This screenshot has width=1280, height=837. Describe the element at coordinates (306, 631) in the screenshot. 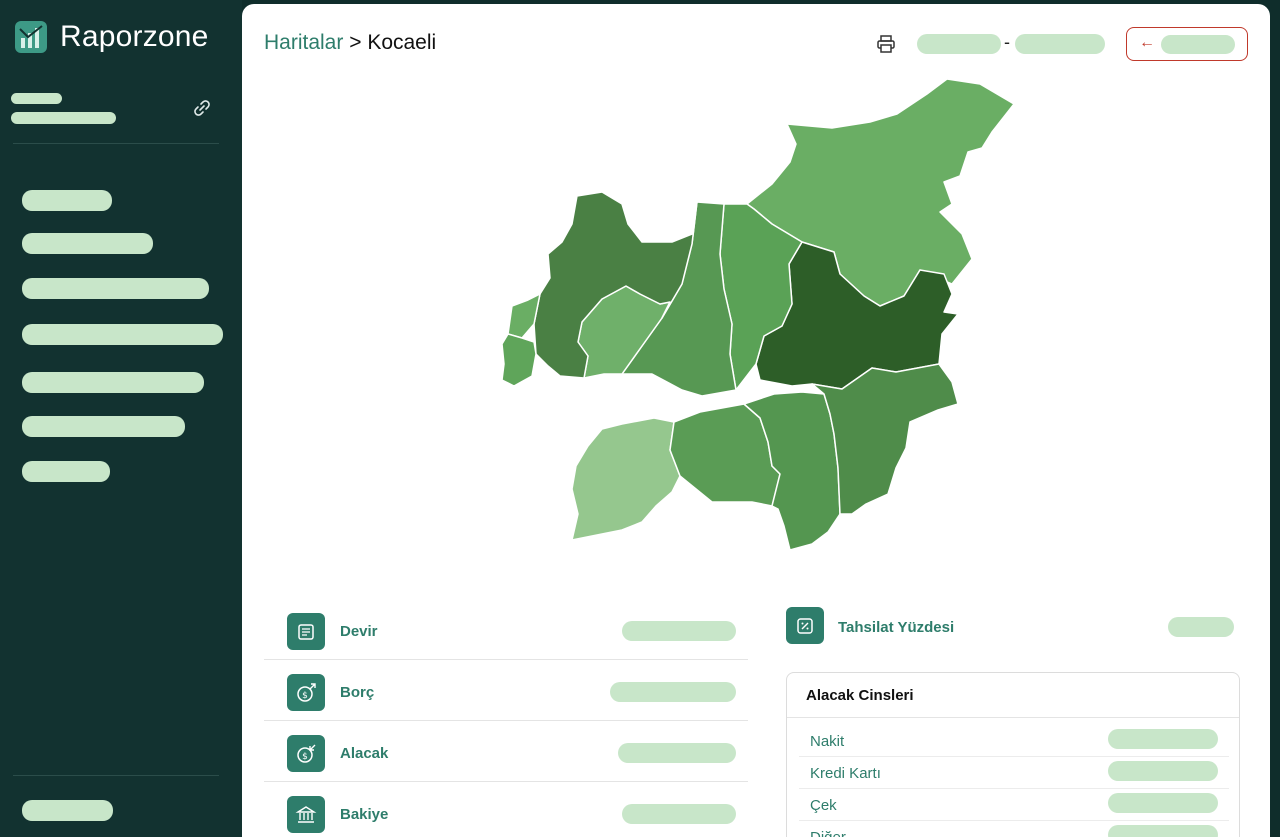

I see `ledger-icon` at that location.